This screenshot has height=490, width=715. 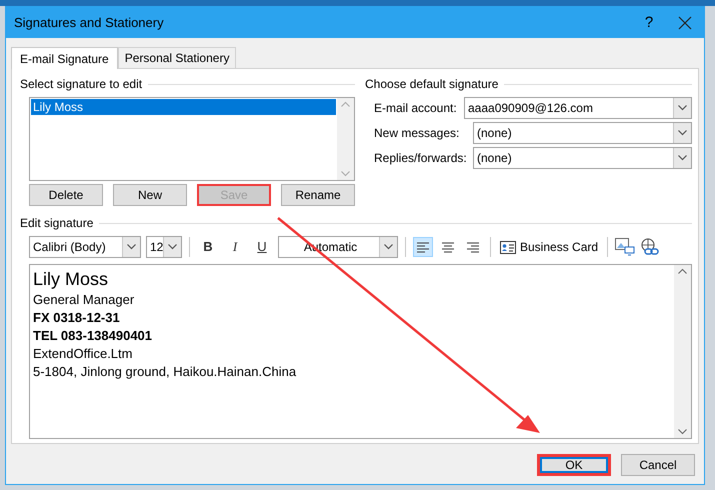 I want to click on scroll-down-icon, so click(x=682, y=432).